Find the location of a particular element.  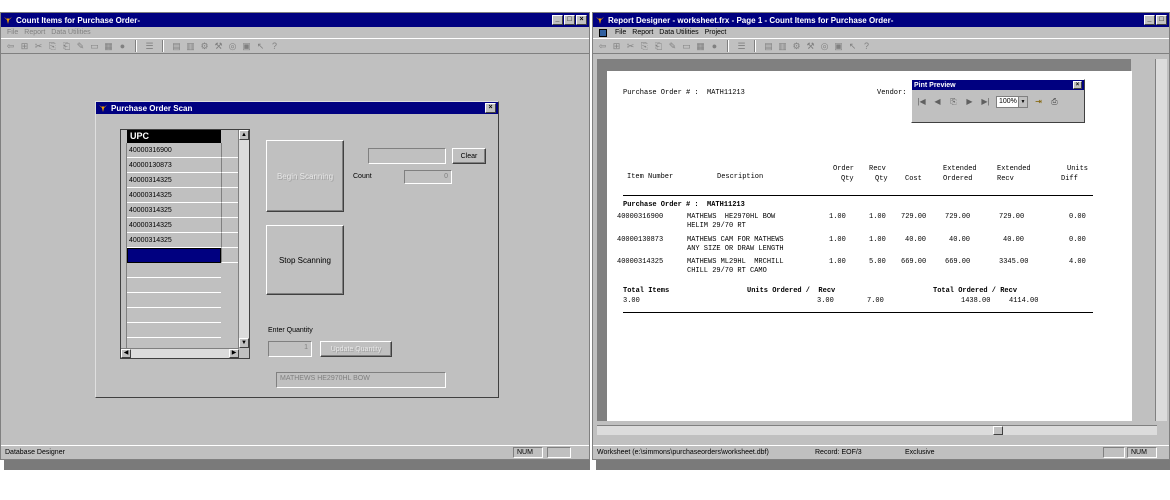

scroll-up-icon: ▲ is located at coordinates (244, 135).